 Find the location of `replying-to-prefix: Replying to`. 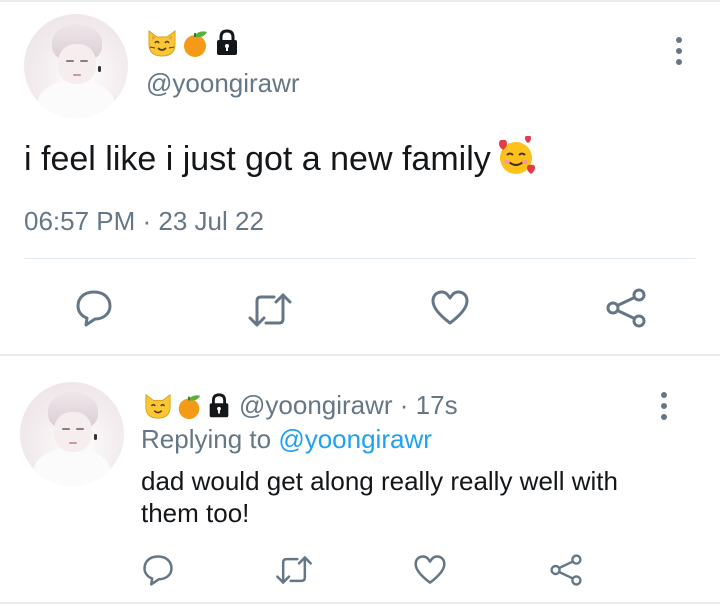

replying-to-prefix: Replying to is located at coordinates (210, 439).